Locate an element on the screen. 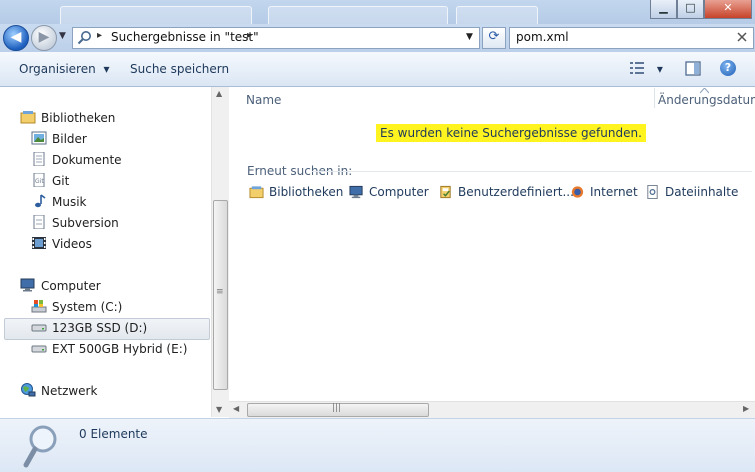  title-bar: ▁ □ ✕ is located at coordinates (377, 12).